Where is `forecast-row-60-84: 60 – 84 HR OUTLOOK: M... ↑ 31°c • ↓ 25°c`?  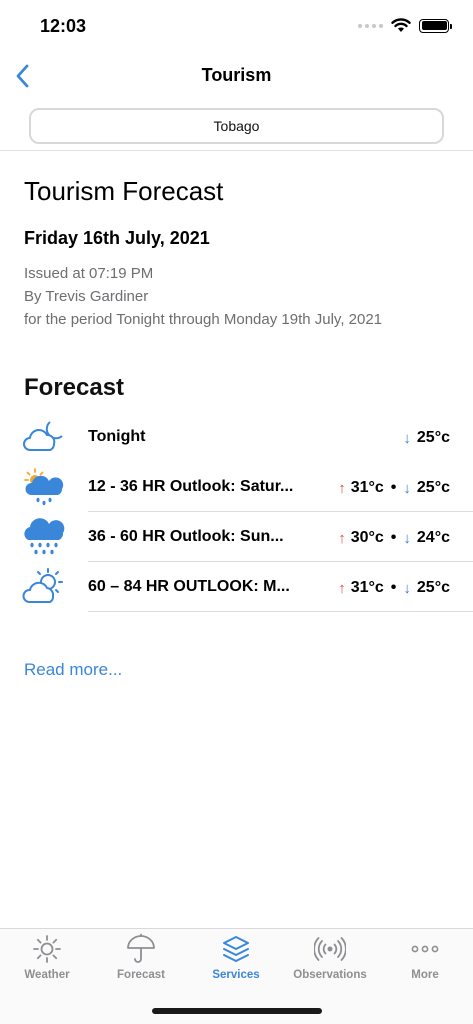
forecast-row-60-84: 60 – 84 HR OUTLOOK: M... ↑ 31°c • ↓ 25°c is located at coordinates (236, 587).